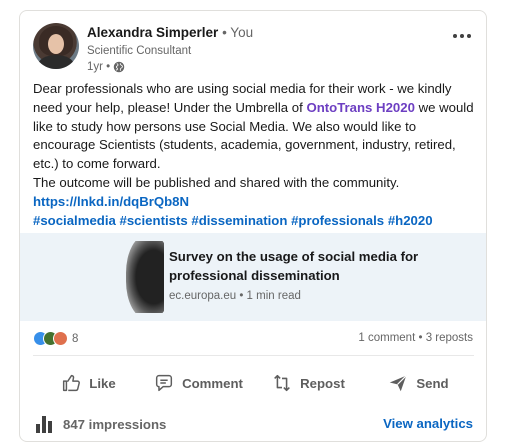 This screenshot has height=445, width=510. What do you see at coordinates (170, 67) in the screenshot?
I see `post-meta: 1yr •` at bounding box center [170, 67].